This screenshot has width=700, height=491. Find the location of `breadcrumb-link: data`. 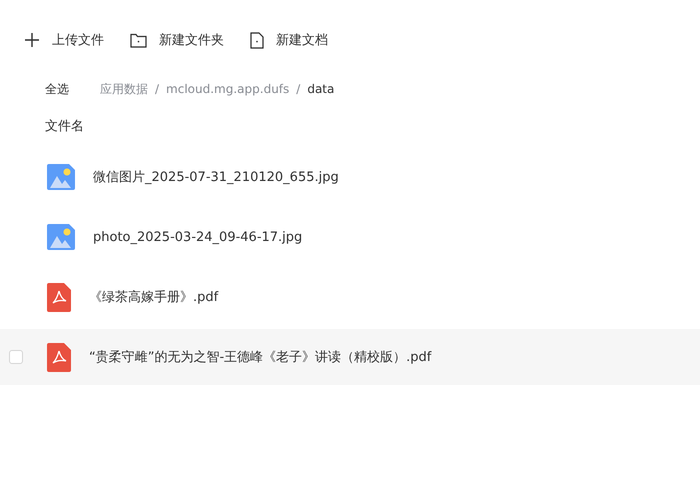

breadcrumb-link: data is located at coordinates (320, 89).